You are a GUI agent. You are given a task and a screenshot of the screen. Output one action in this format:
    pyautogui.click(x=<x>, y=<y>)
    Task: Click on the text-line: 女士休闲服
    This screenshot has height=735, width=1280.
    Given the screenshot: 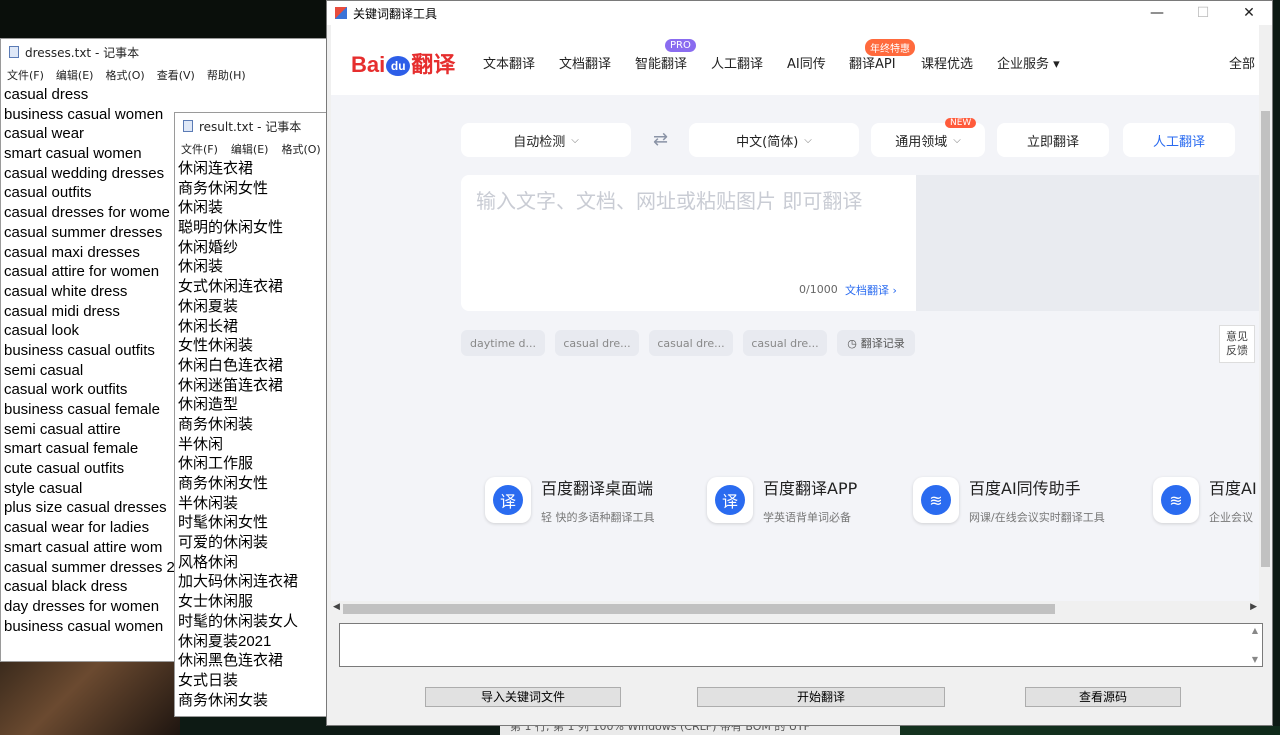 What is the action you would take?
    pyautogui.click(x=216, y=602)
    